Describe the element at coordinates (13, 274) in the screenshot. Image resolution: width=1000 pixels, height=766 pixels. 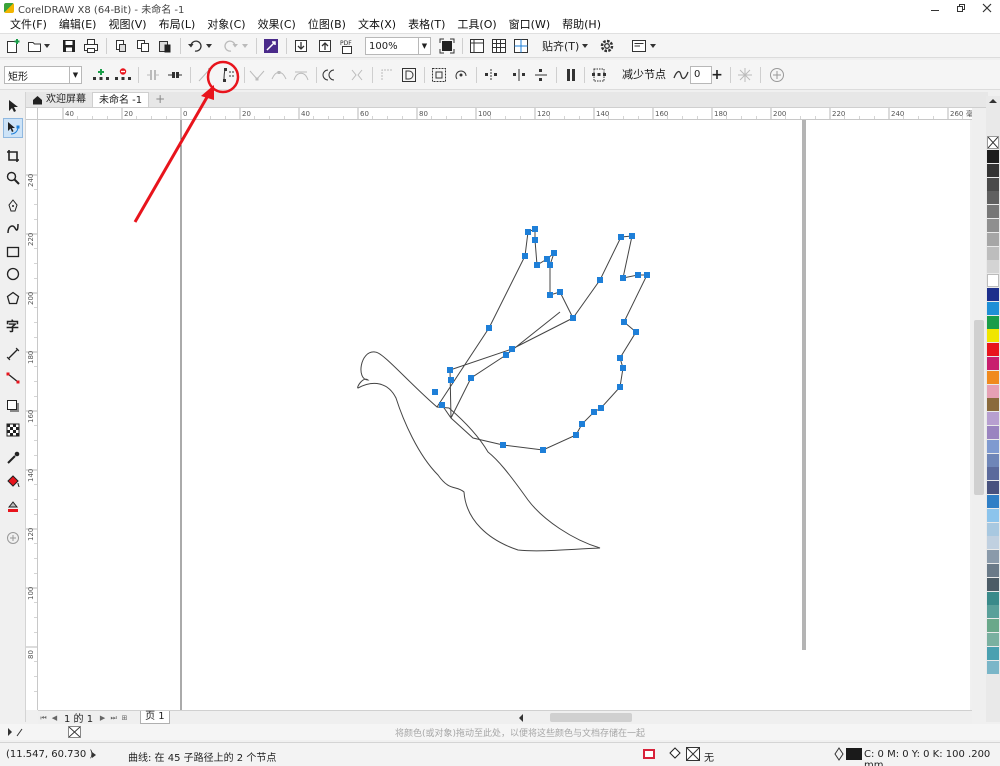
I see `ellipse-tool` at that location.